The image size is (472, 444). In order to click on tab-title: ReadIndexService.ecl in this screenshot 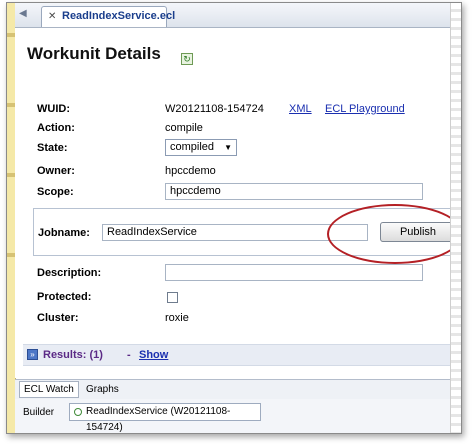, I will do `click(119, 16)`.